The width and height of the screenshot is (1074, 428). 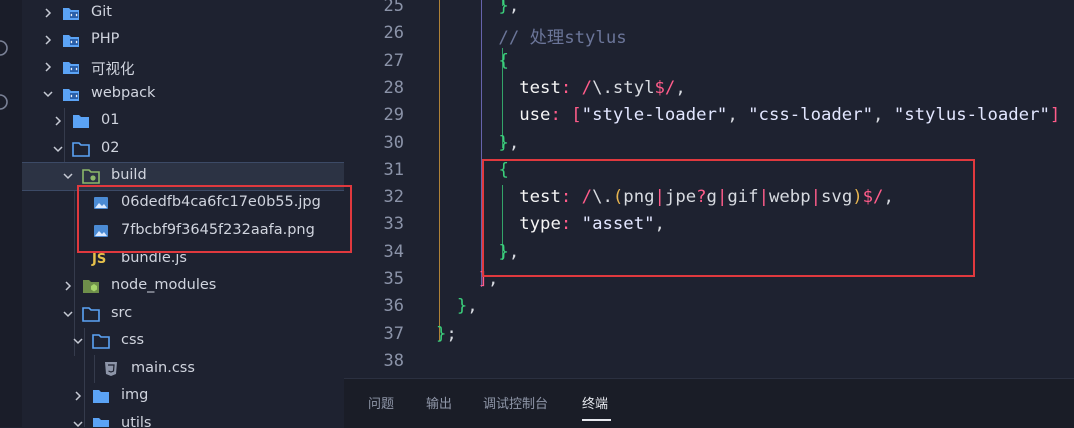 What do you see at coordinates (111, 369) in the screenshot?
I see `css-file-icon` at bounding box center [111, 369].